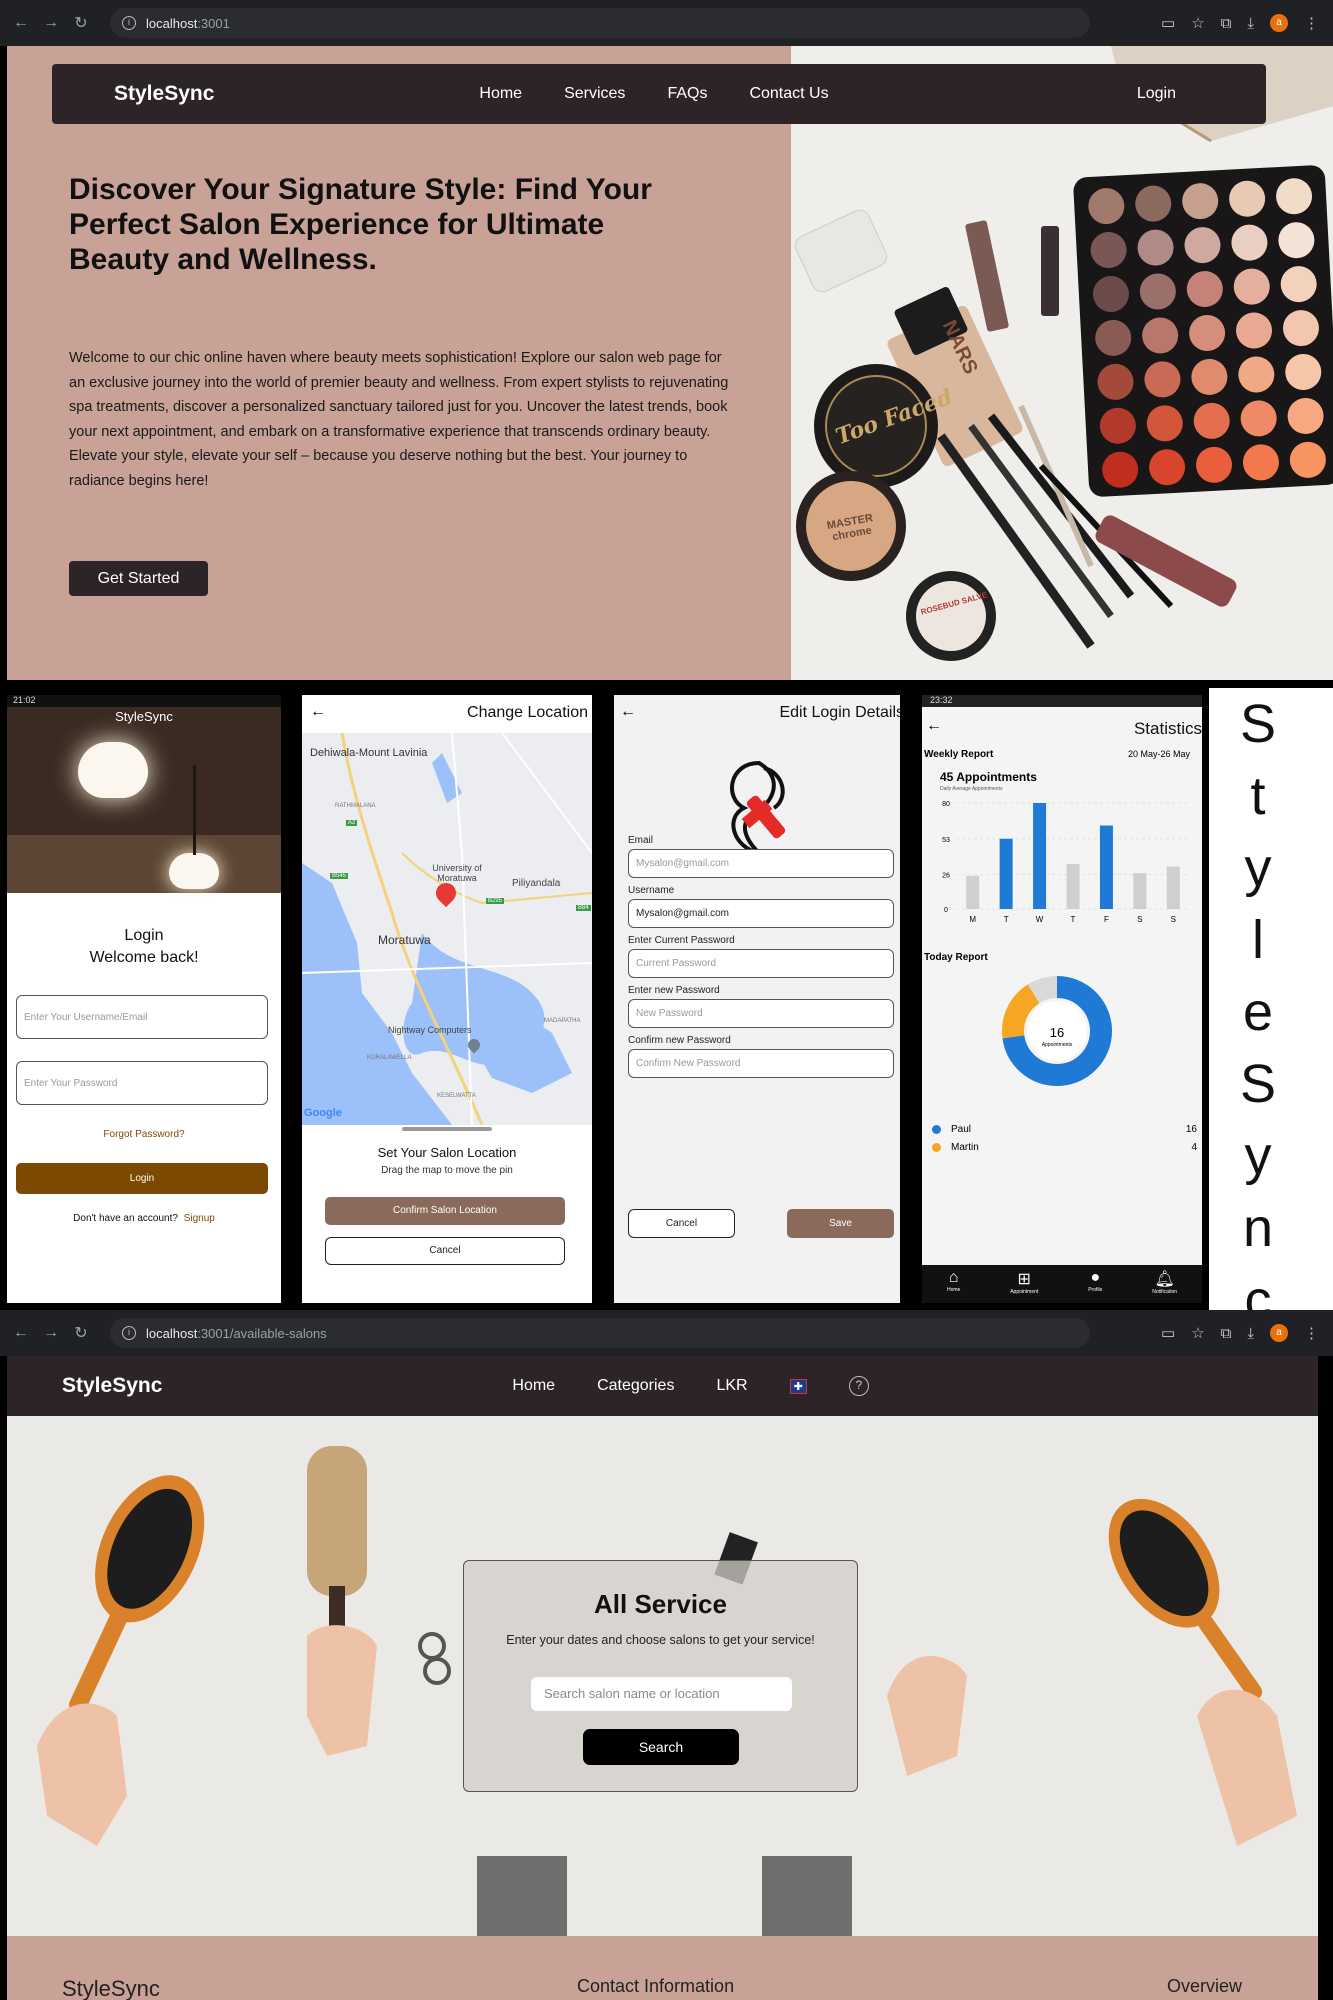  I want to click on confirm-location-button: Confirm Salon Location, so click(445, 1211).